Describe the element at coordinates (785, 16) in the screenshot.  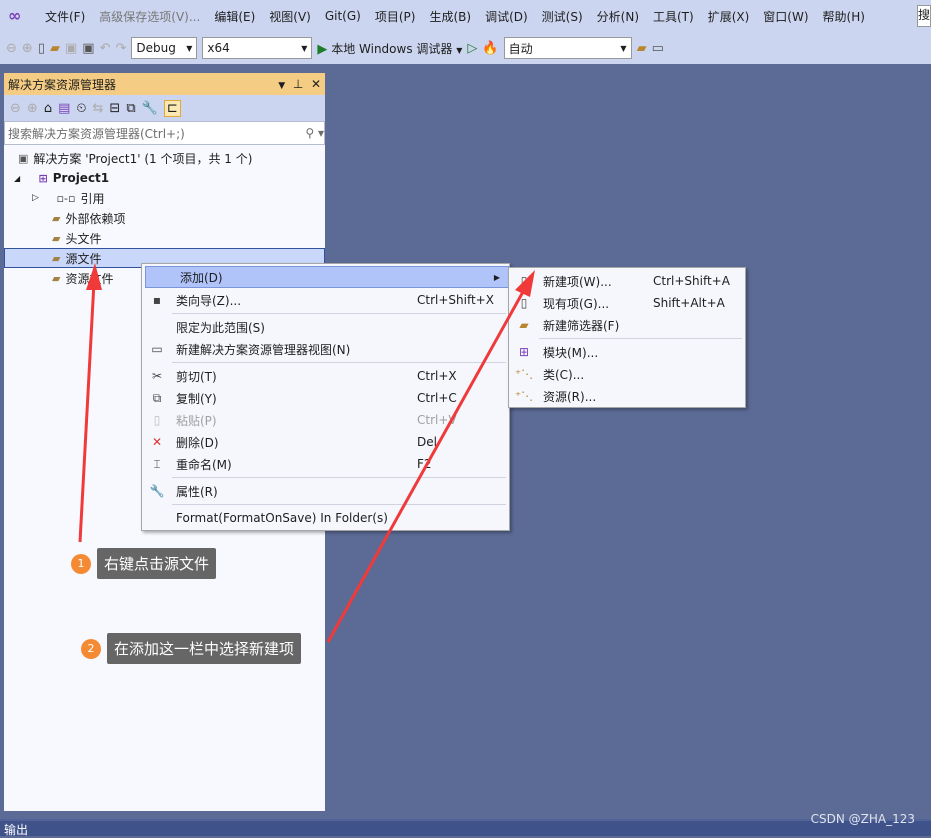
I see `menu-window: 窗口(W)` at that location.